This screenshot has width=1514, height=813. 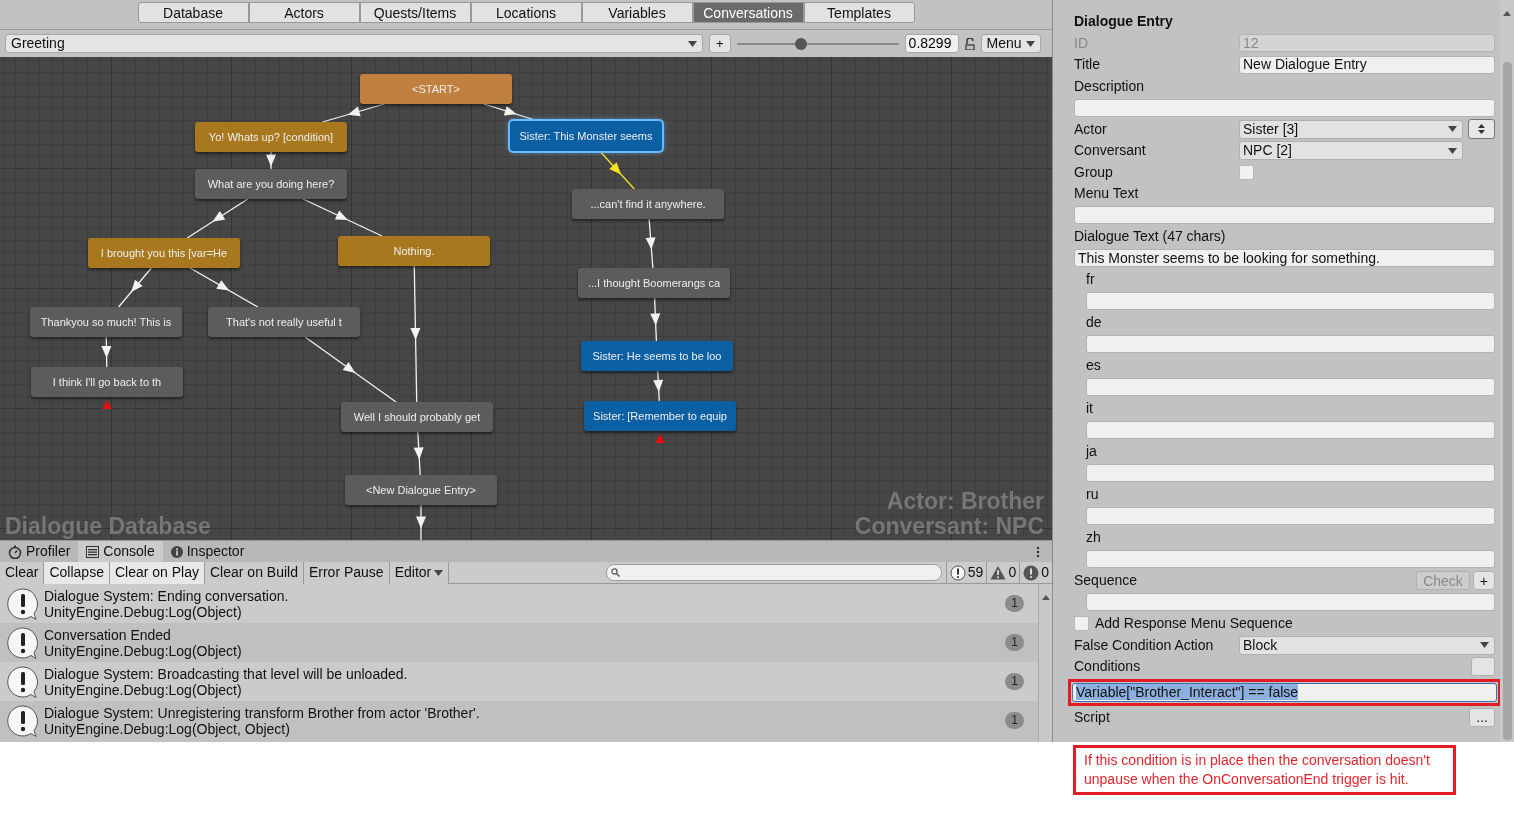 What do you see at coordinates (304, 12) in the screenshot?
I see `tab: Actors` at bounding box center [304, 12].